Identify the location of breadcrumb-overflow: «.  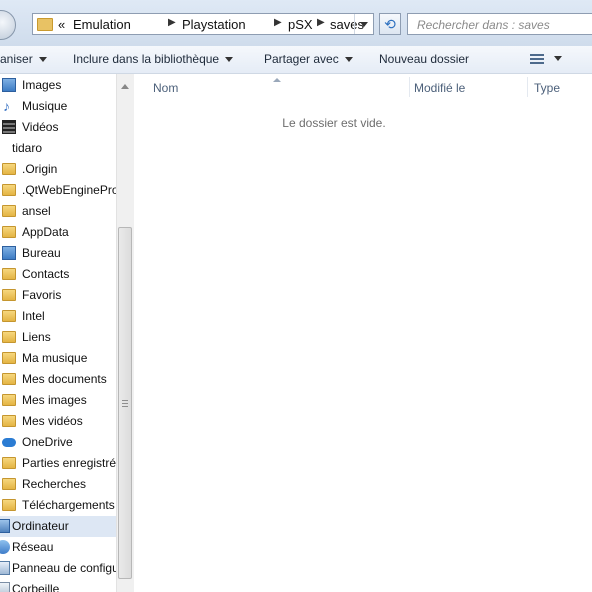
(61, 24).